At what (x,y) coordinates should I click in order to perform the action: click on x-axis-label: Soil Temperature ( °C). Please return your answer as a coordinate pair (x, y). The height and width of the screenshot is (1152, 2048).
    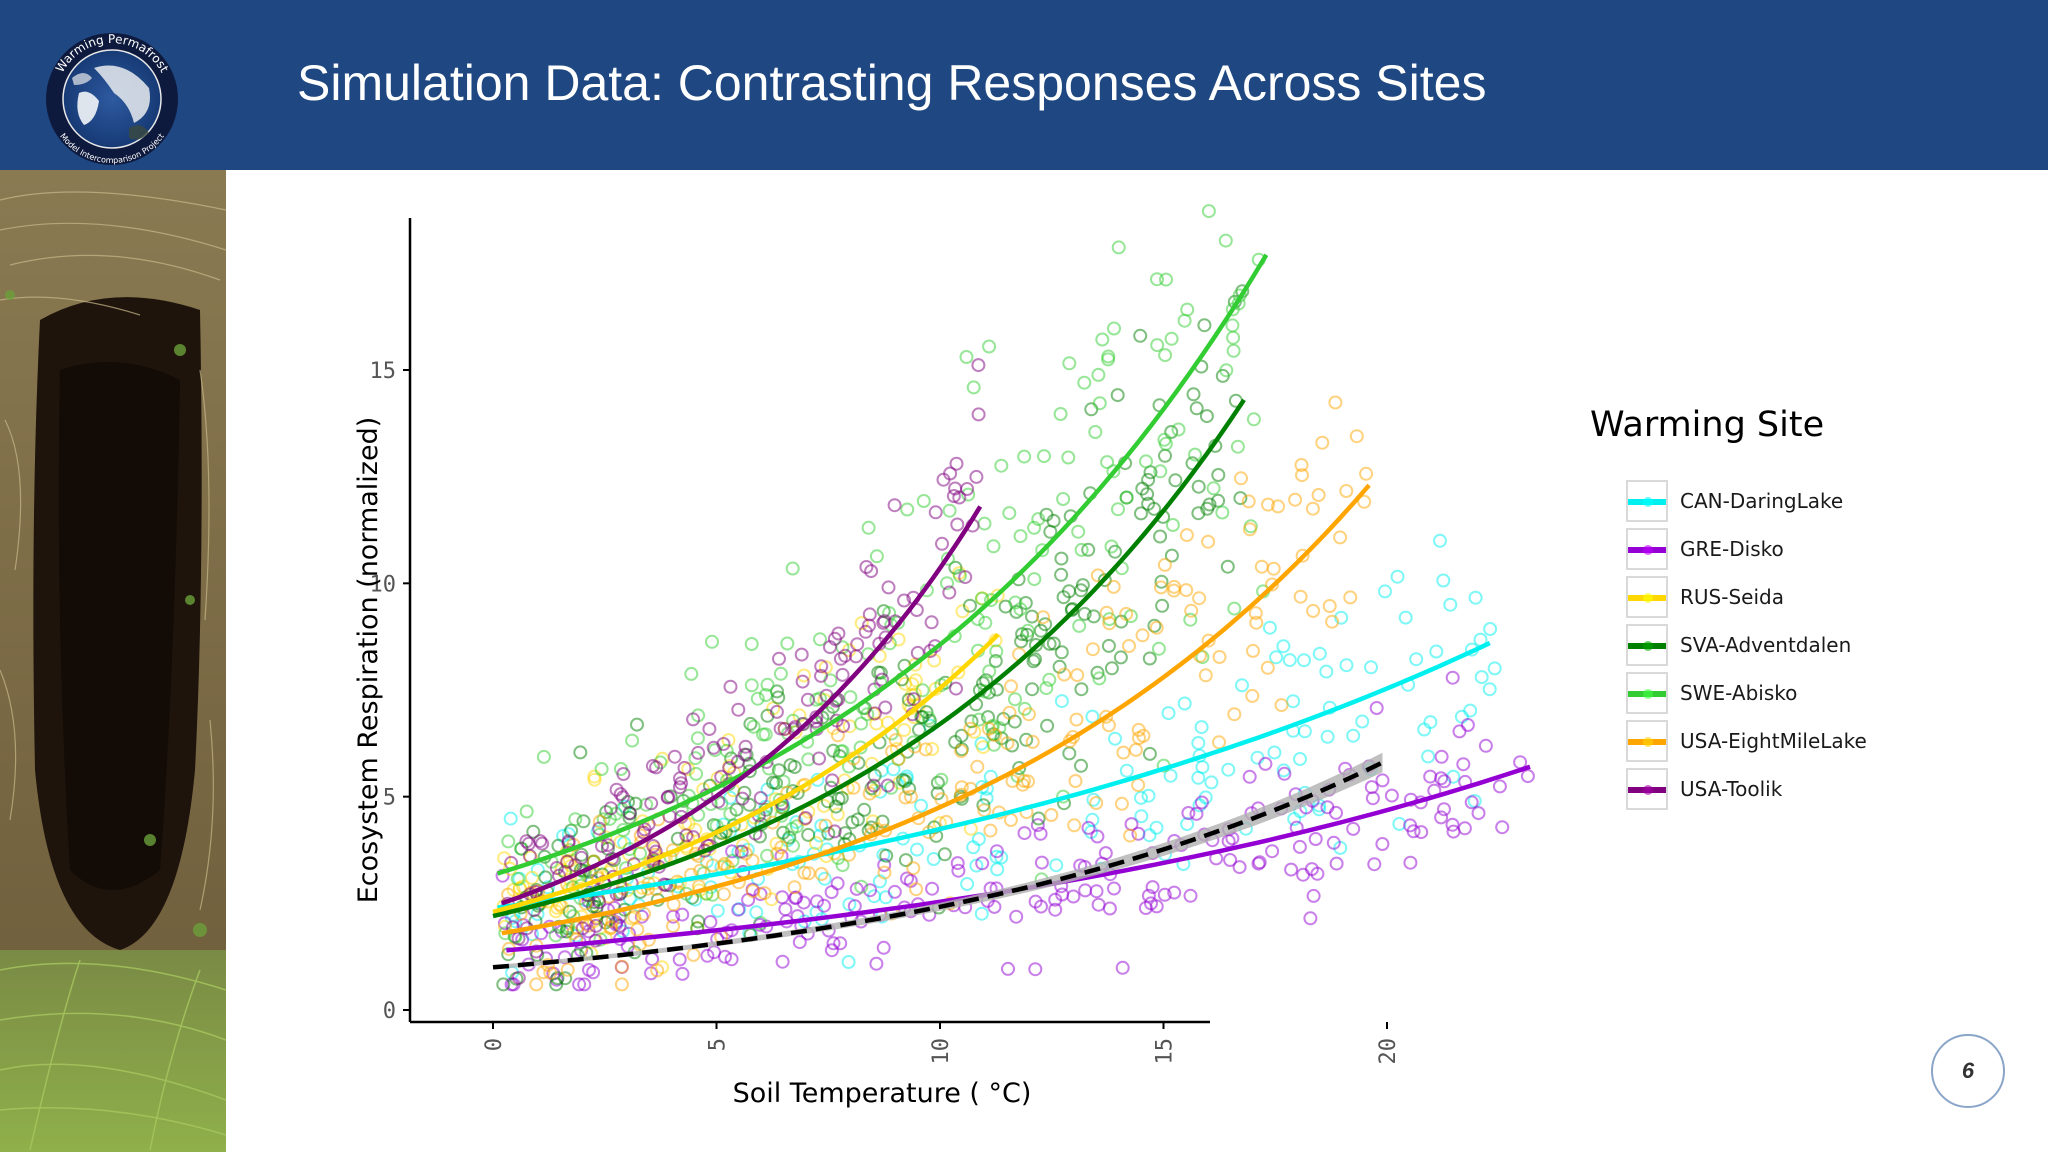
    Looking at the image, I should click on (882, 1093).